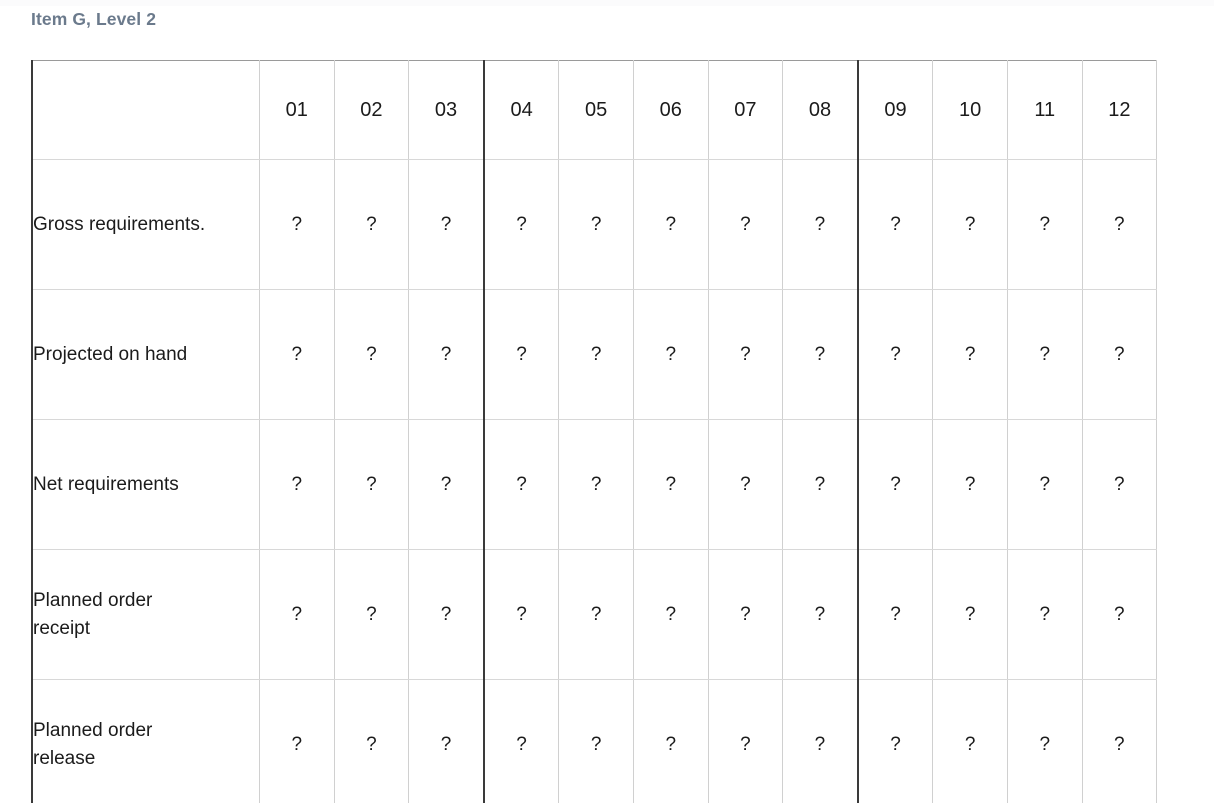 This screenshot has height=803, width=1214. What do you see at coordinates (895, 614) in the screenshot?
I see `cell-planned-order-receipt-09: ?` at bounding box center [895, 614].